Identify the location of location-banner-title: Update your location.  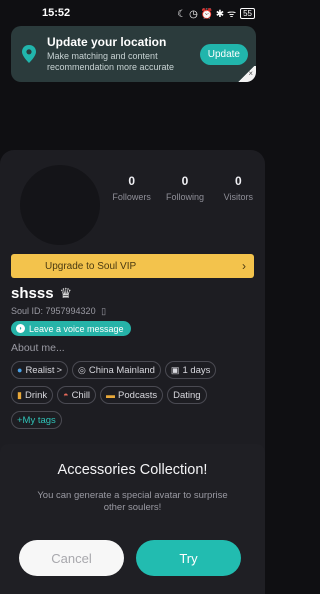
(107, 42).